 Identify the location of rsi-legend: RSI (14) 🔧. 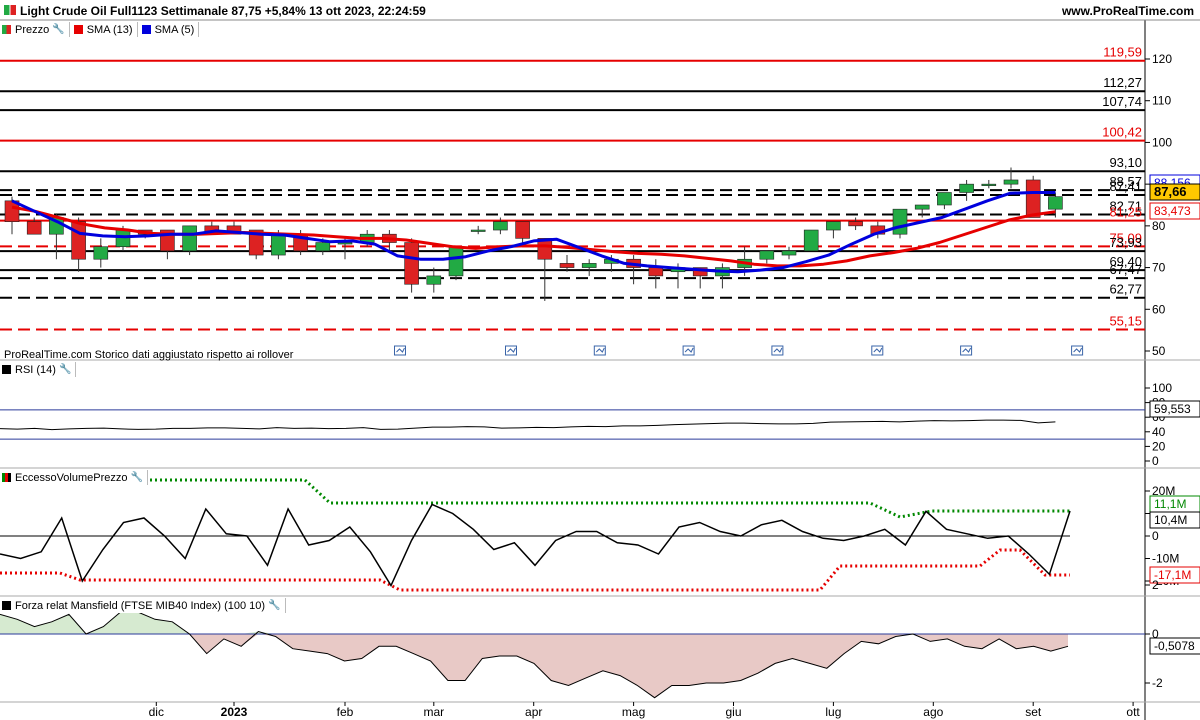
(38, 369).